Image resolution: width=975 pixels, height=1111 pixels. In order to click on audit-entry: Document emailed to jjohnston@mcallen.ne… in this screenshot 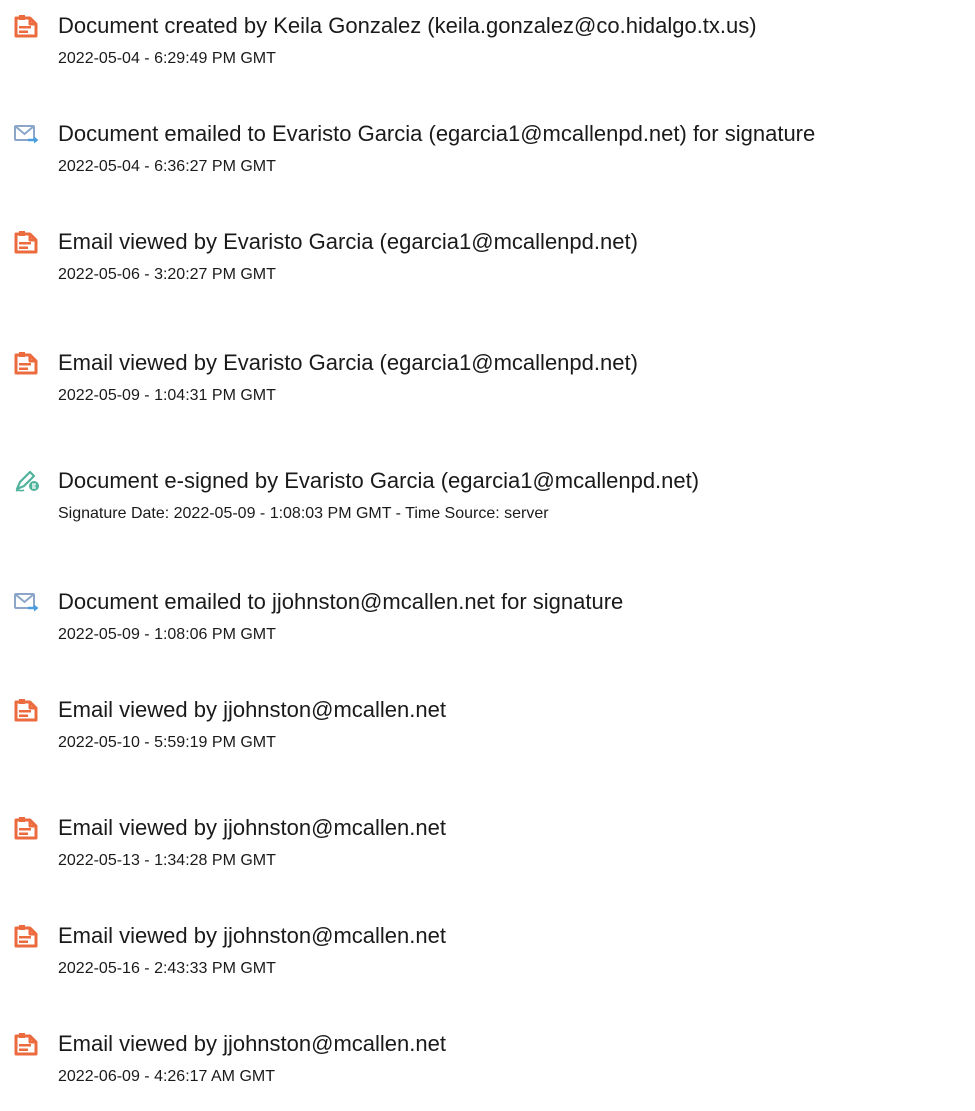, I will do `click(487, 629)`.